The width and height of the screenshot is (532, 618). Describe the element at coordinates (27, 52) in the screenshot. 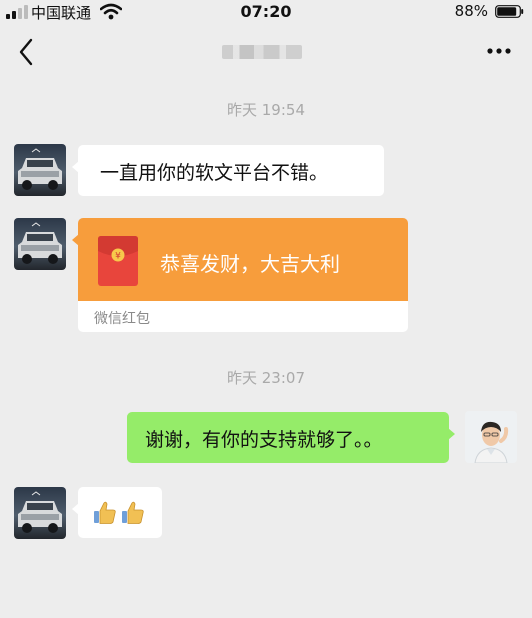

I see `back-button` at that location.